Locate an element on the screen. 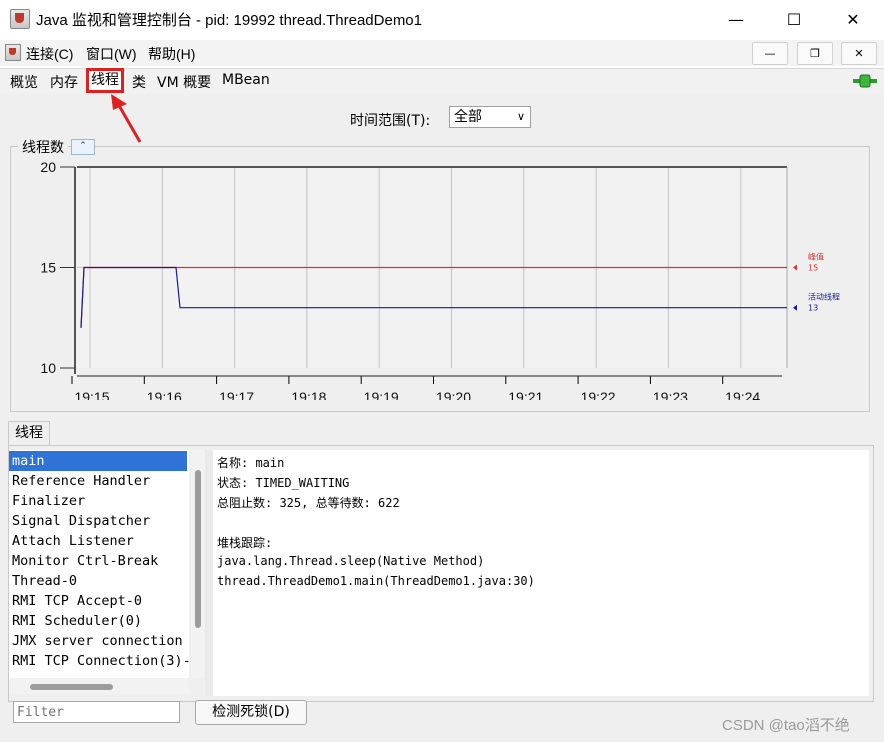 This screenshot has height=742, width=884. series-value: 13 is located at coordinates (813, 308).